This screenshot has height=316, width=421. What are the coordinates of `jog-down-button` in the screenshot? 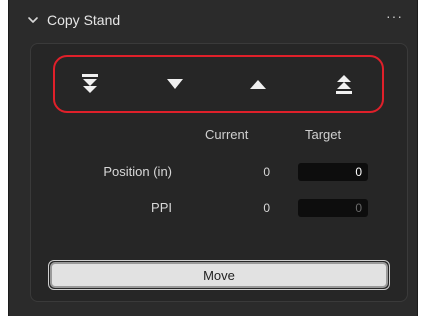 It's located at (175, 84).